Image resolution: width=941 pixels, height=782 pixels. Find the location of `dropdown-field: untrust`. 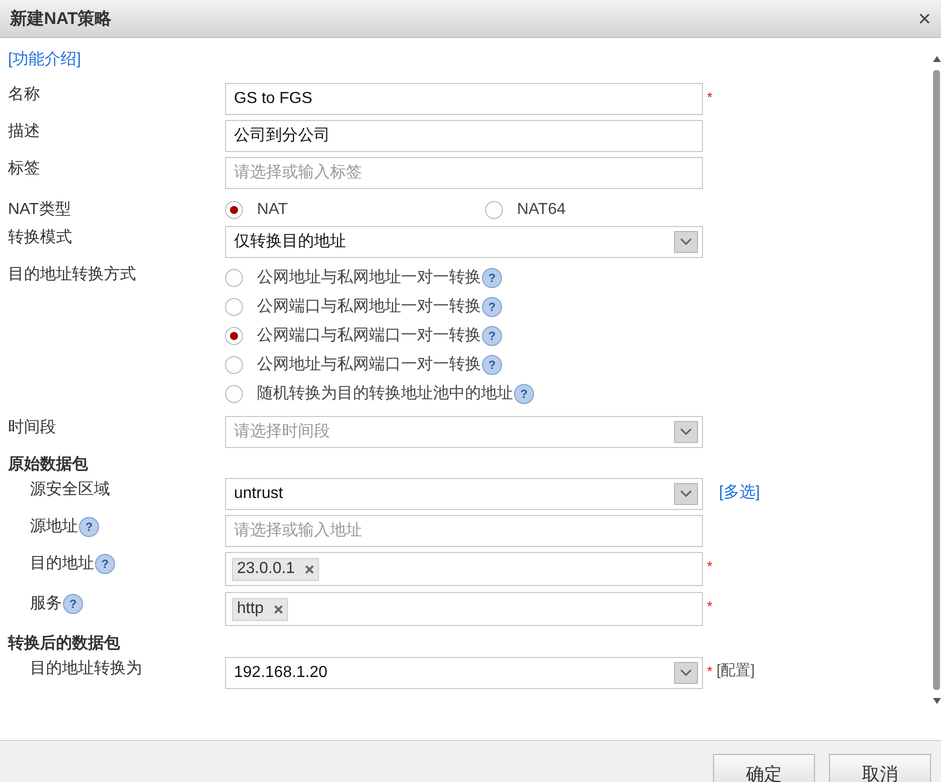

dropdown-field: untrust is located at coordinates (464, 494).